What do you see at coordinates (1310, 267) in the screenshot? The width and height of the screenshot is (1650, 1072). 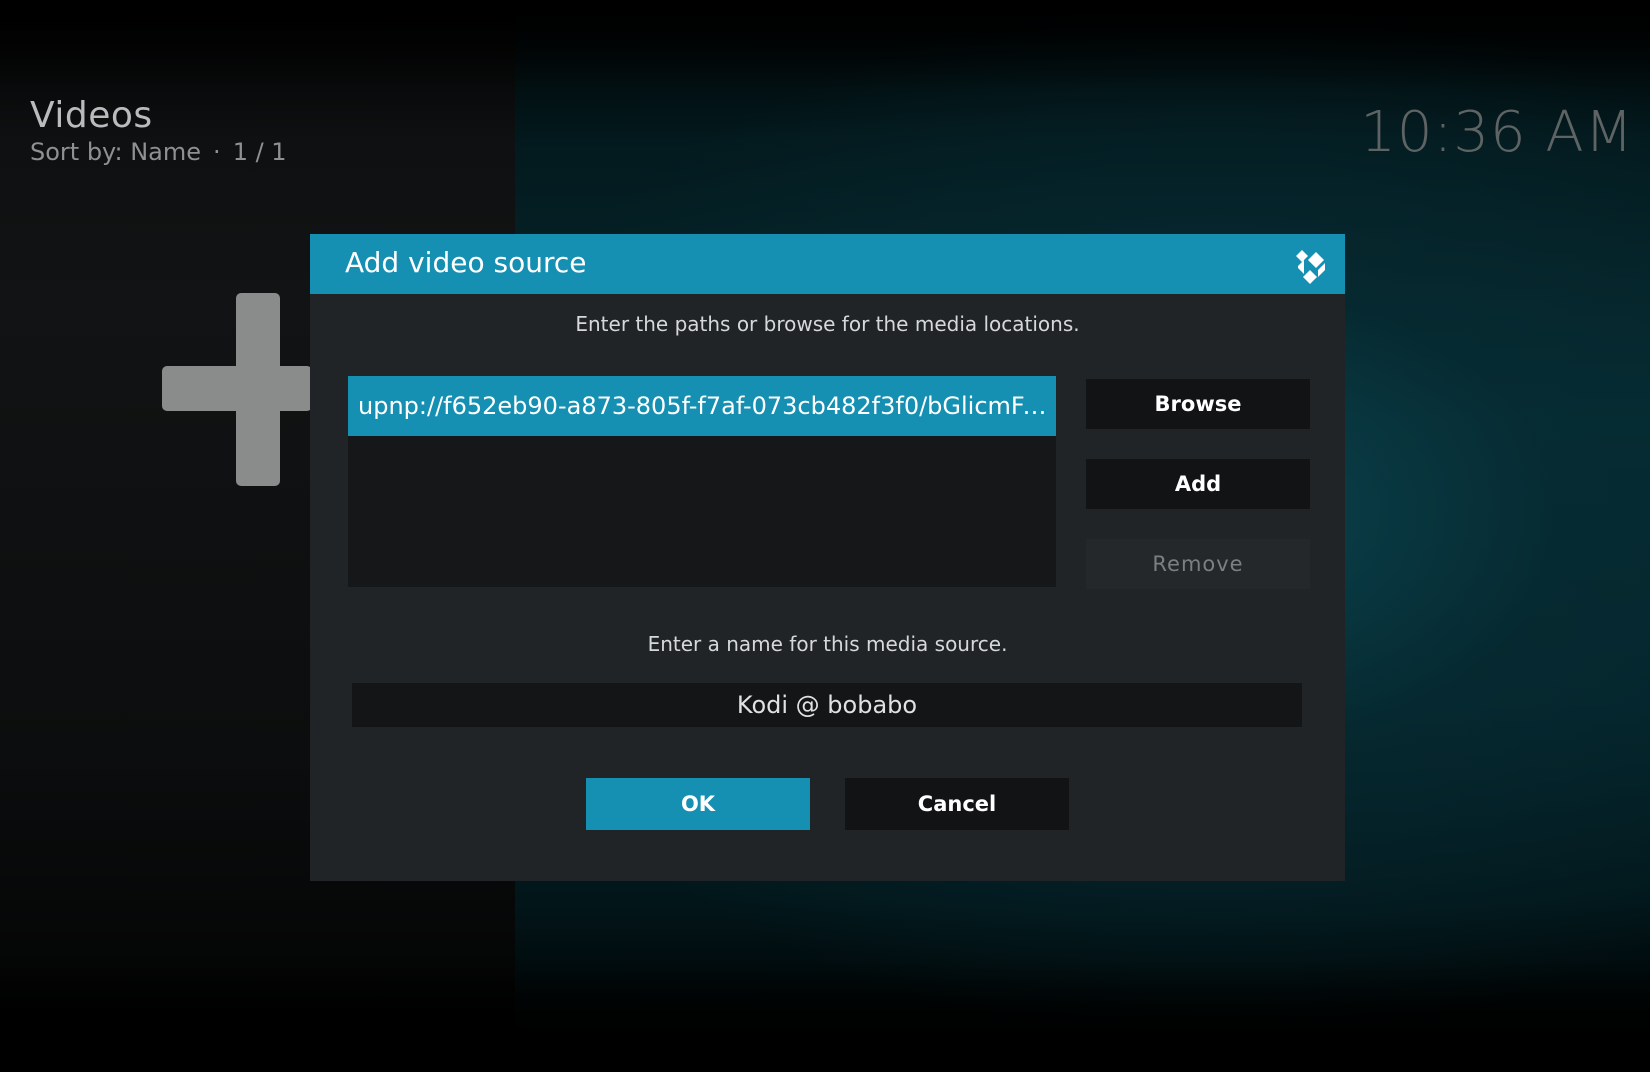 I see `kodi-logo-icon` at bounding box center [1310, 267].